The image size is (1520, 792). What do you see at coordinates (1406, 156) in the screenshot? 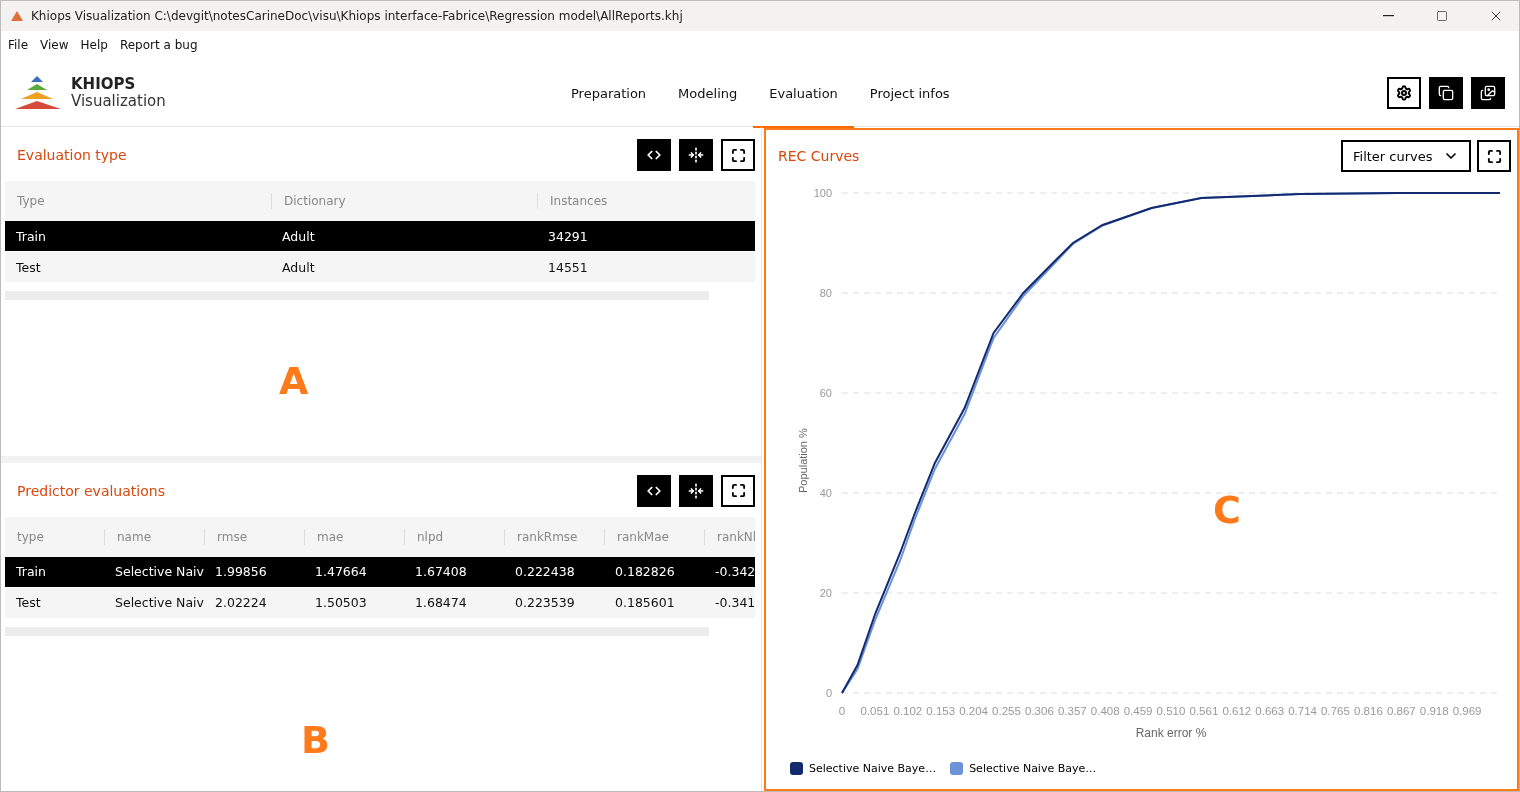
I see `filter-curves-dropdown: Filter curves` at bounding box center [1406, 156].